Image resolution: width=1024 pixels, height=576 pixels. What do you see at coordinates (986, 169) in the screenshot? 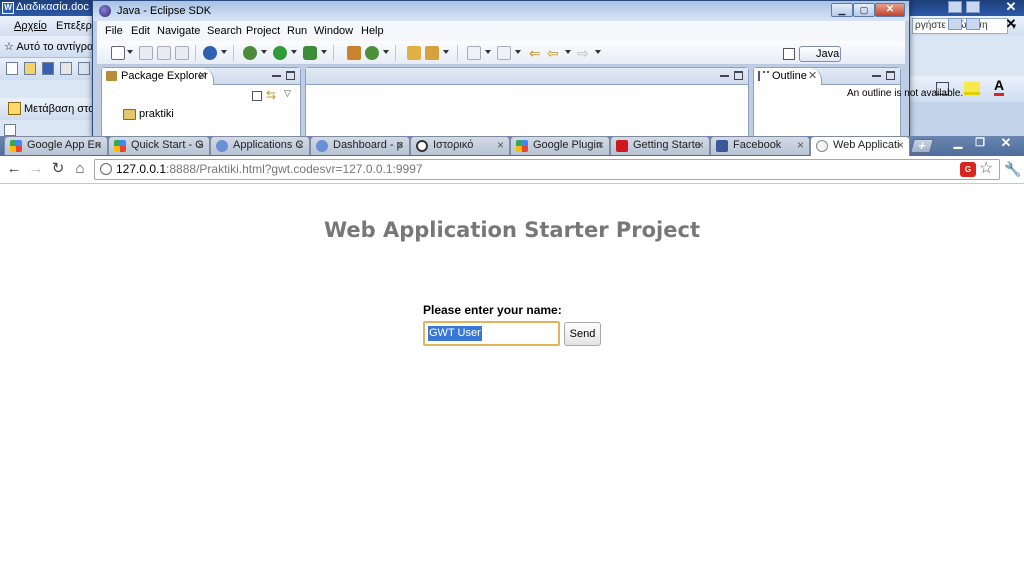
I see `bookmark-star-icon: ☆` at bounding box center [986, 169].